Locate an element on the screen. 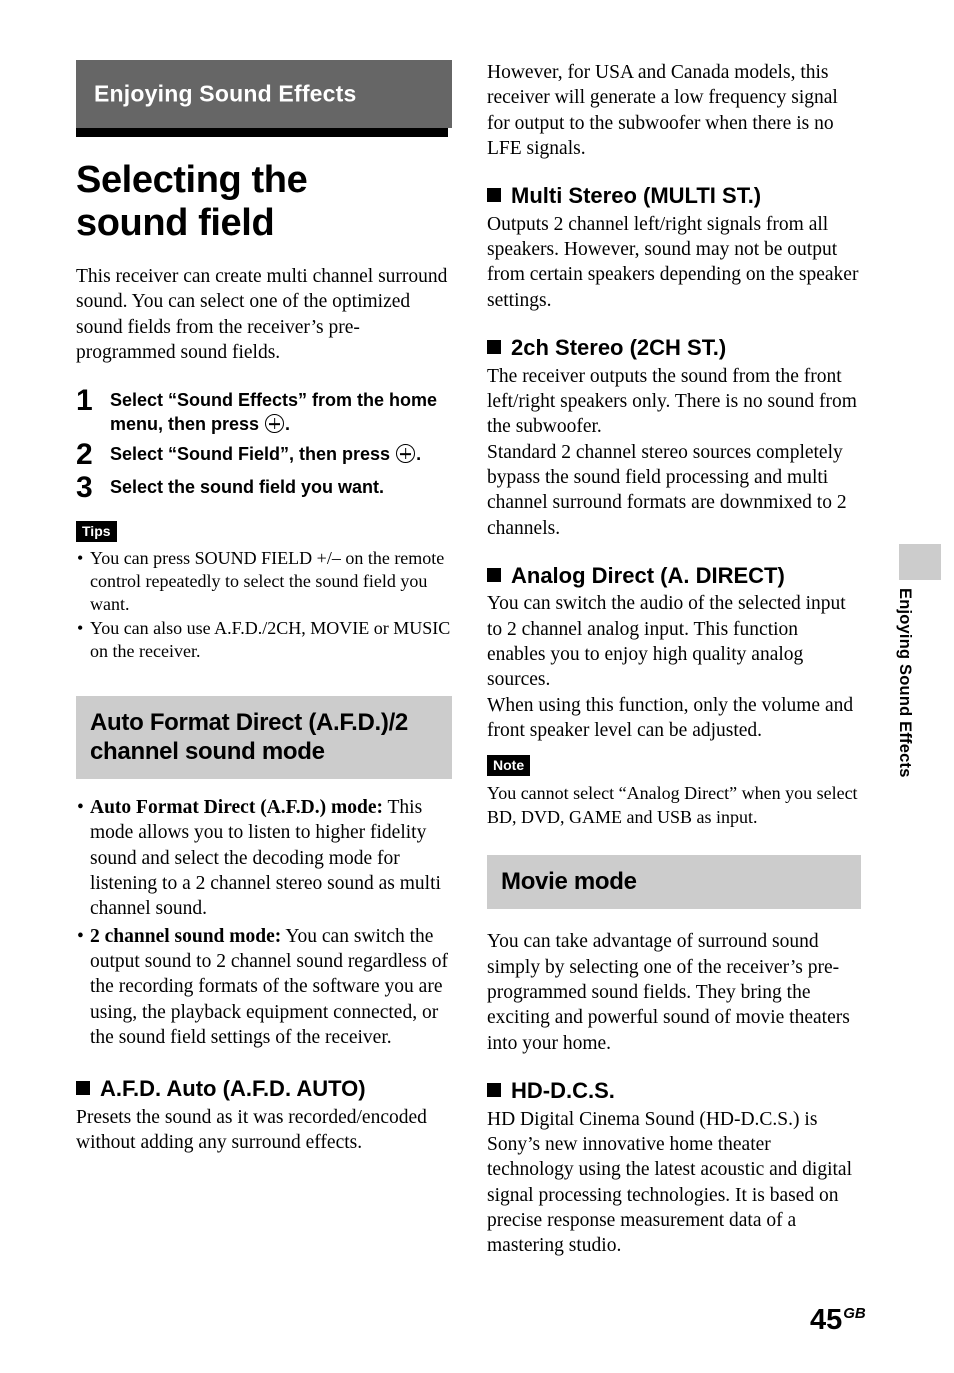 This screenshot has width=954, height=1373. step-text-pre: Select the sound field you want. is located at coordinates (247, 487).